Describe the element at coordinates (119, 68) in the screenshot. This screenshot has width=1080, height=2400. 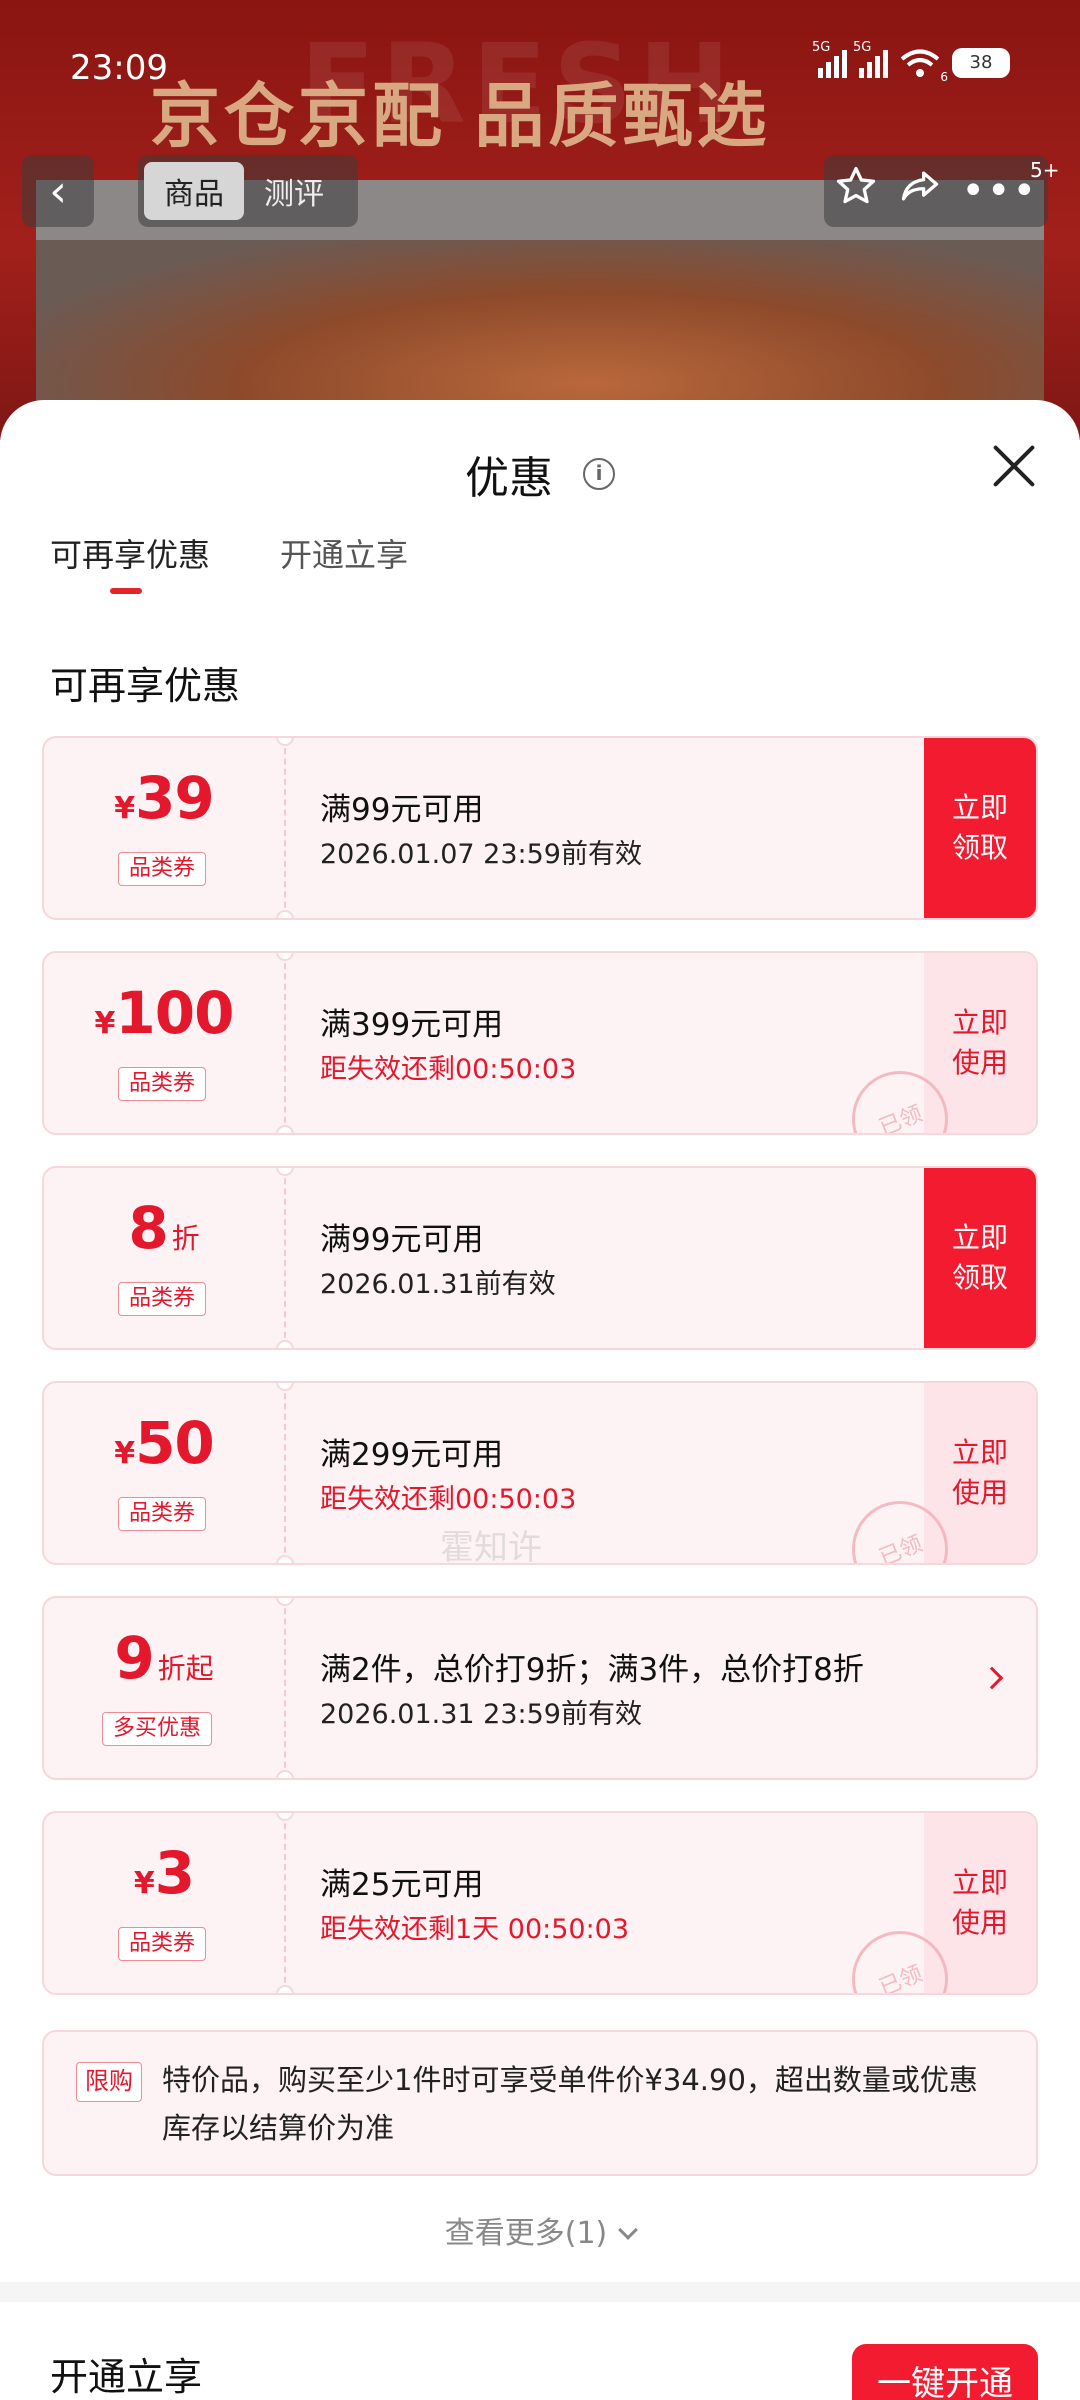
I see `status-time: 23:09` at that location.